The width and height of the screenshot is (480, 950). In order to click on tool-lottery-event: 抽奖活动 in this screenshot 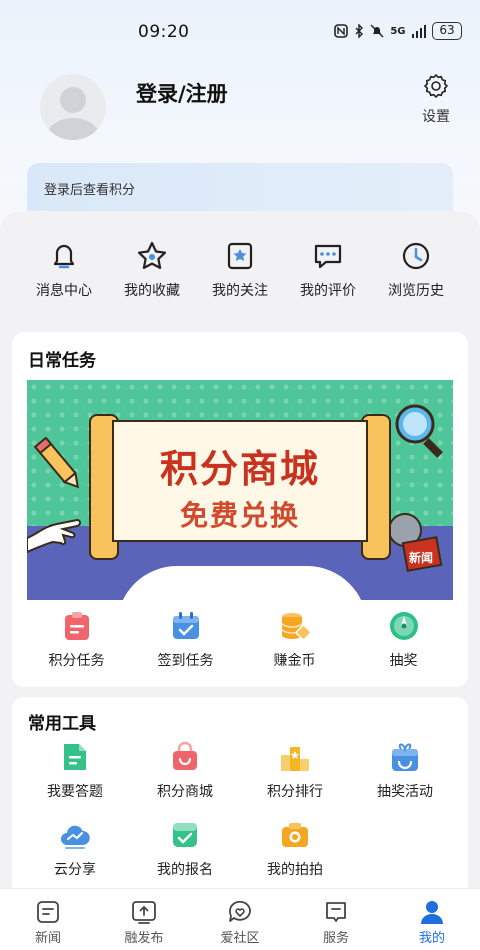, I will do `click(405, 771)`.